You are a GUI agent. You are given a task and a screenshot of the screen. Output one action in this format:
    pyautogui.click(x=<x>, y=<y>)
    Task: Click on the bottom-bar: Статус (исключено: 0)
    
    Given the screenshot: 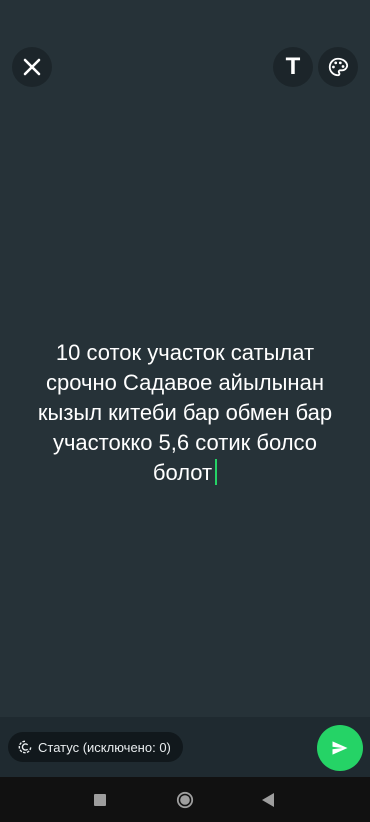 What is the action you would take?
    pyautogui.click(x=185, y=747)
    